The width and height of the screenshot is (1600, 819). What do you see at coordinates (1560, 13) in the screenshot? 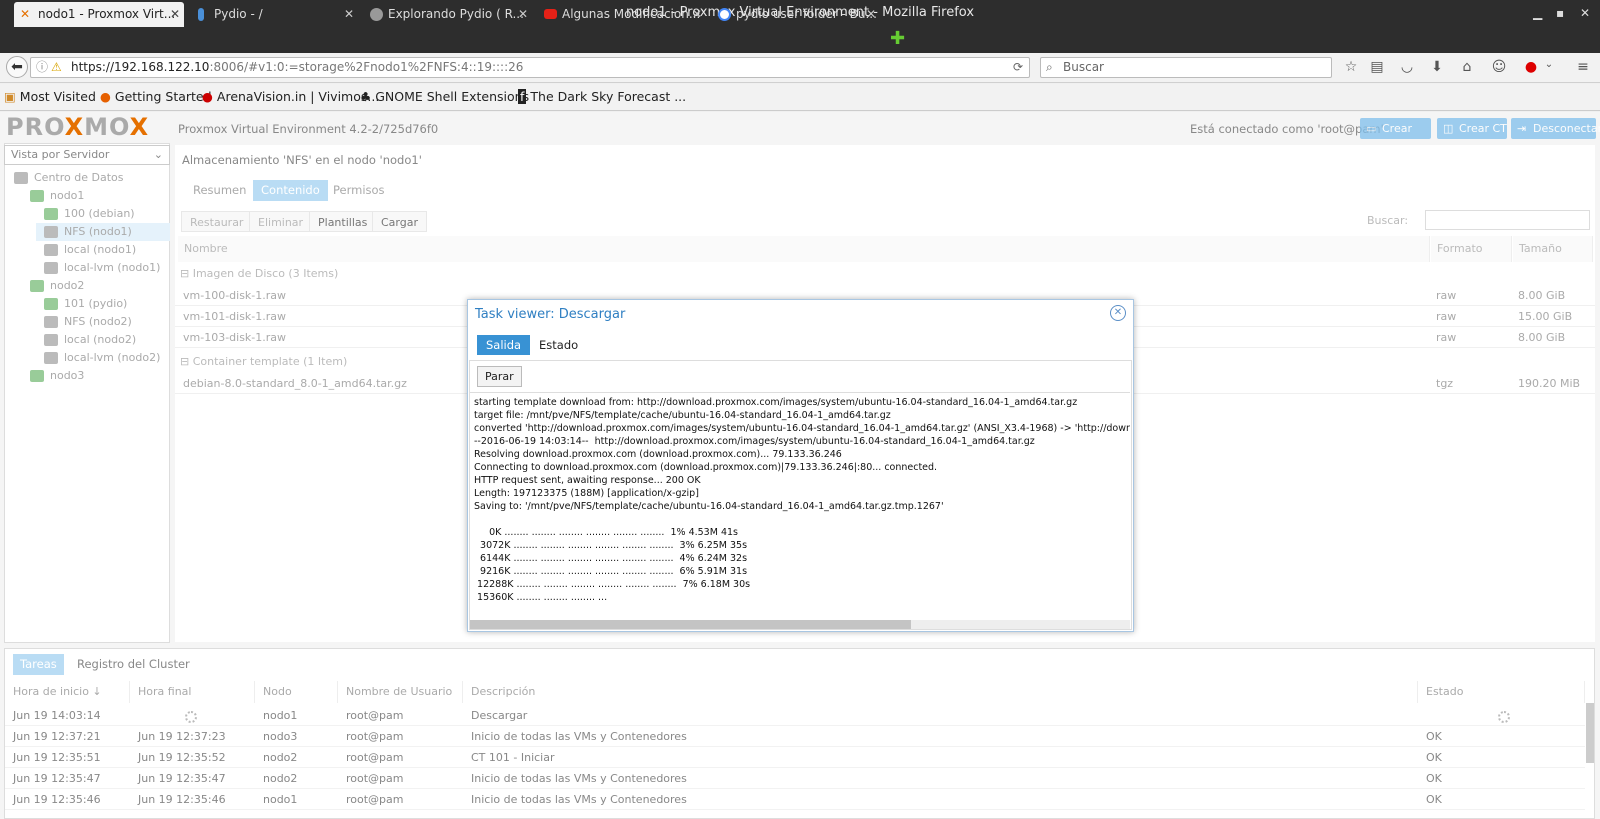
I see `maximize-icon: ▪` at bounding box center [1560, 13].